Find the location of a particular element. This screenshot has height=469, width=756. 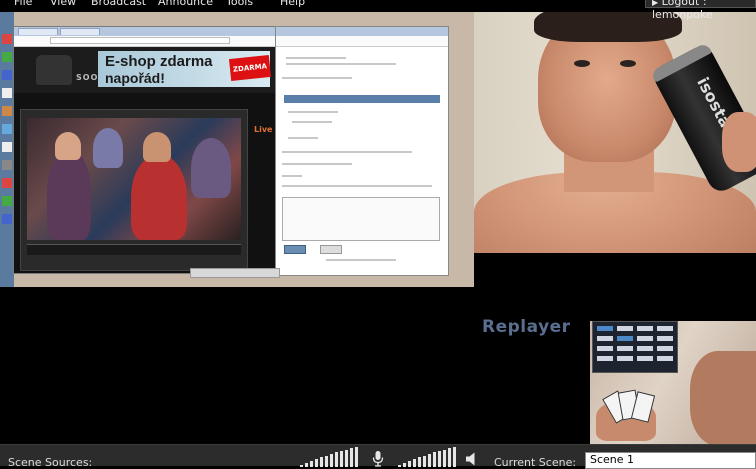

card-camera is located at coordinates (673, 382).